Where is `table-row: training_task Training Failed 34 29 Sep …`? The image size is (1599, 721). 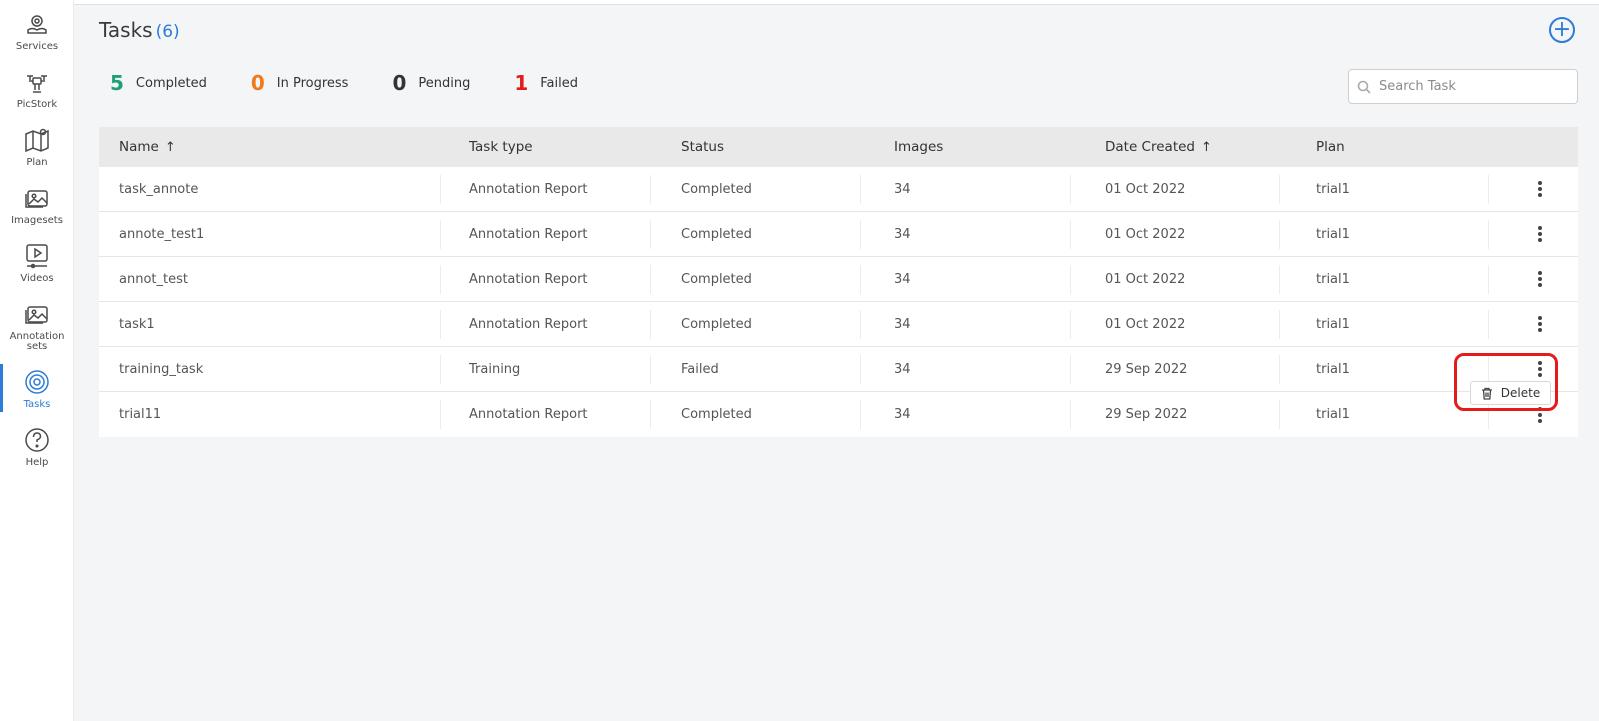
table-row: training_task Training Failed 34 29 Sep … is located at coordinates (838, 369).